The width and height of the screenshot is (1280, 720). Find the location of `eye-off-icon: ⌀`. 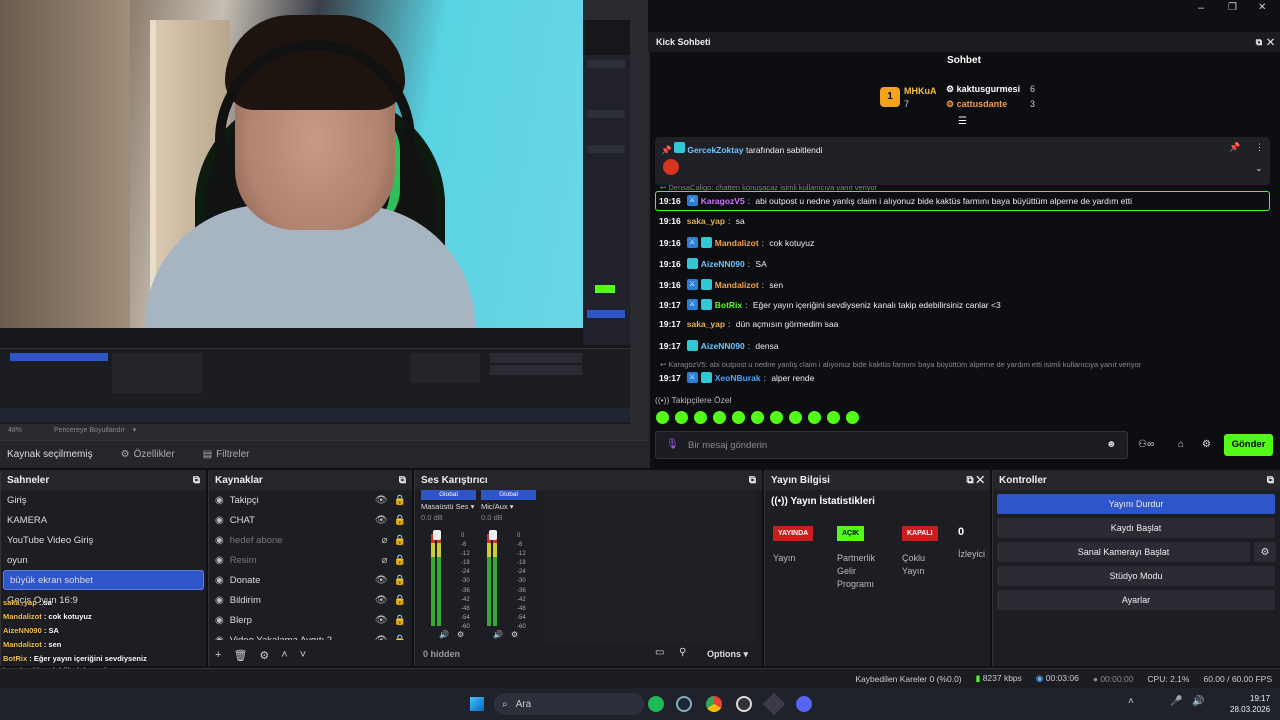

eye-off-icon: ⌀ is located at coordinates (385, 540).